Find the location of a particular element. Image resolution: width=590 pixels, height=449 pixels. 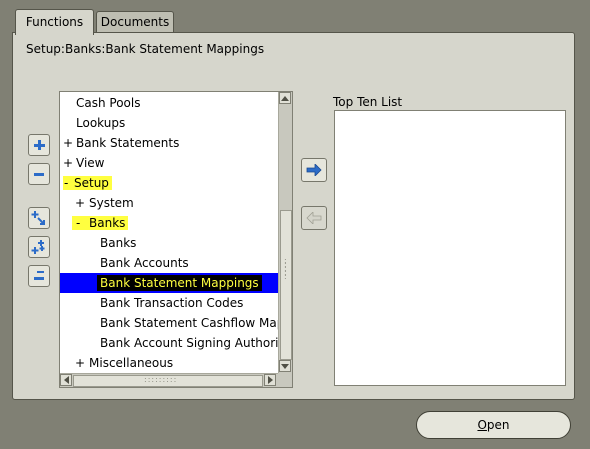

expand-all-button is located at coordinates (39, 247).